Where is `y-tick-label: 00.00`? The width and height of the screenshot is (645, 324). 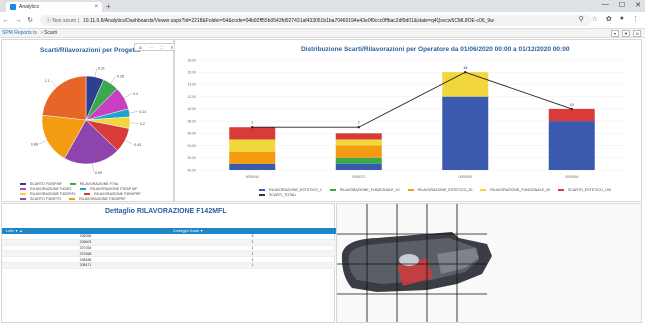 y-tick-label: 00.00 is located at coordinates (192, 170).